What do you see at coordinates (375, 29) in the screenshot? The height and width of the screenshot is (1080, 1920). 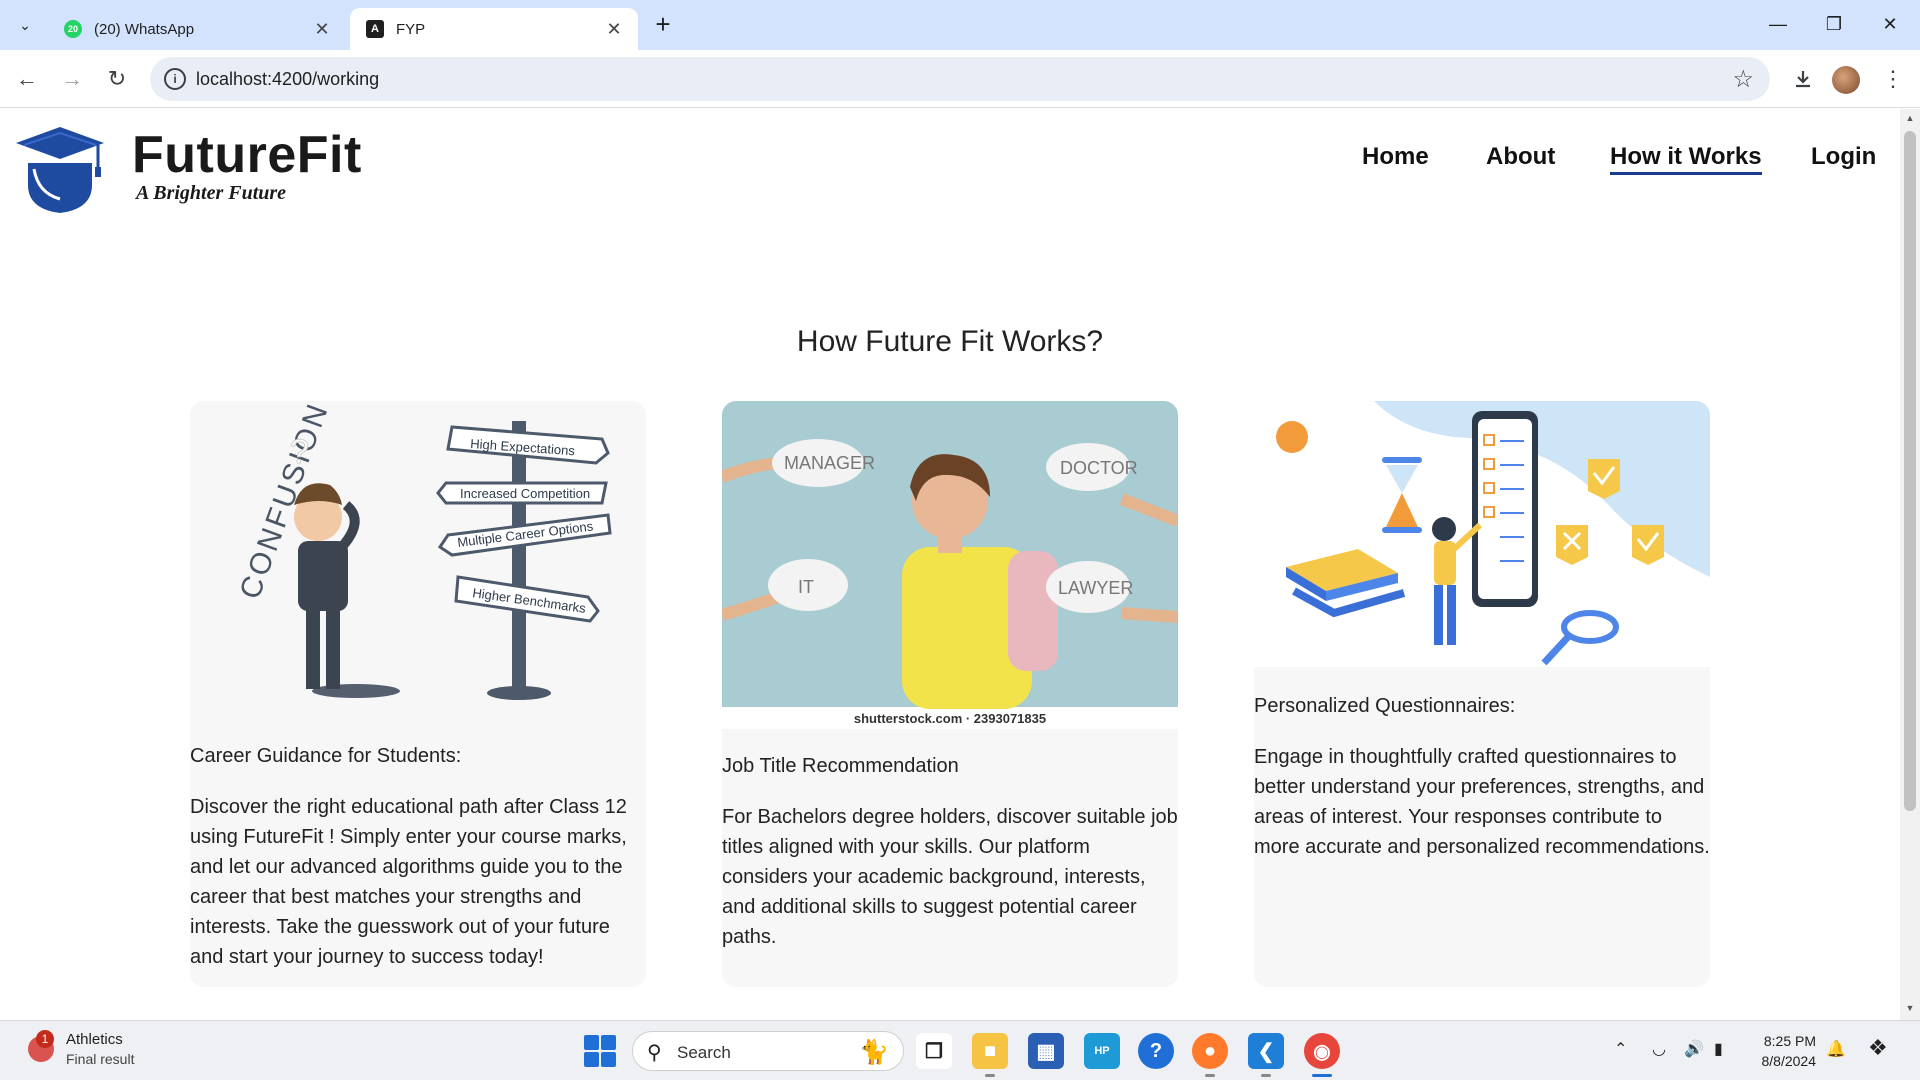 I see `angular-icon: A` at bounding box center [375, 29].